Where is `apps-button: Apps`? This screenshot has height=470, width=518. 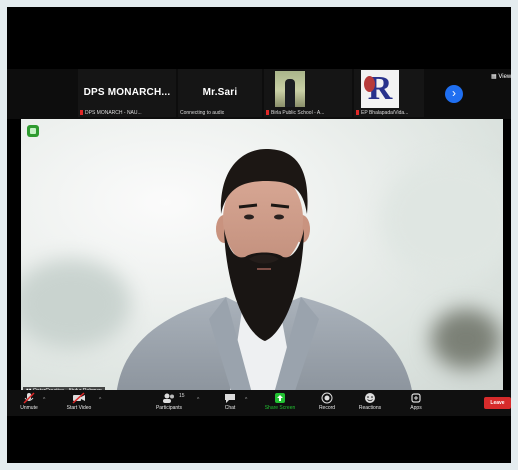 apps-button: Apps is located at coordinates (416, 401).